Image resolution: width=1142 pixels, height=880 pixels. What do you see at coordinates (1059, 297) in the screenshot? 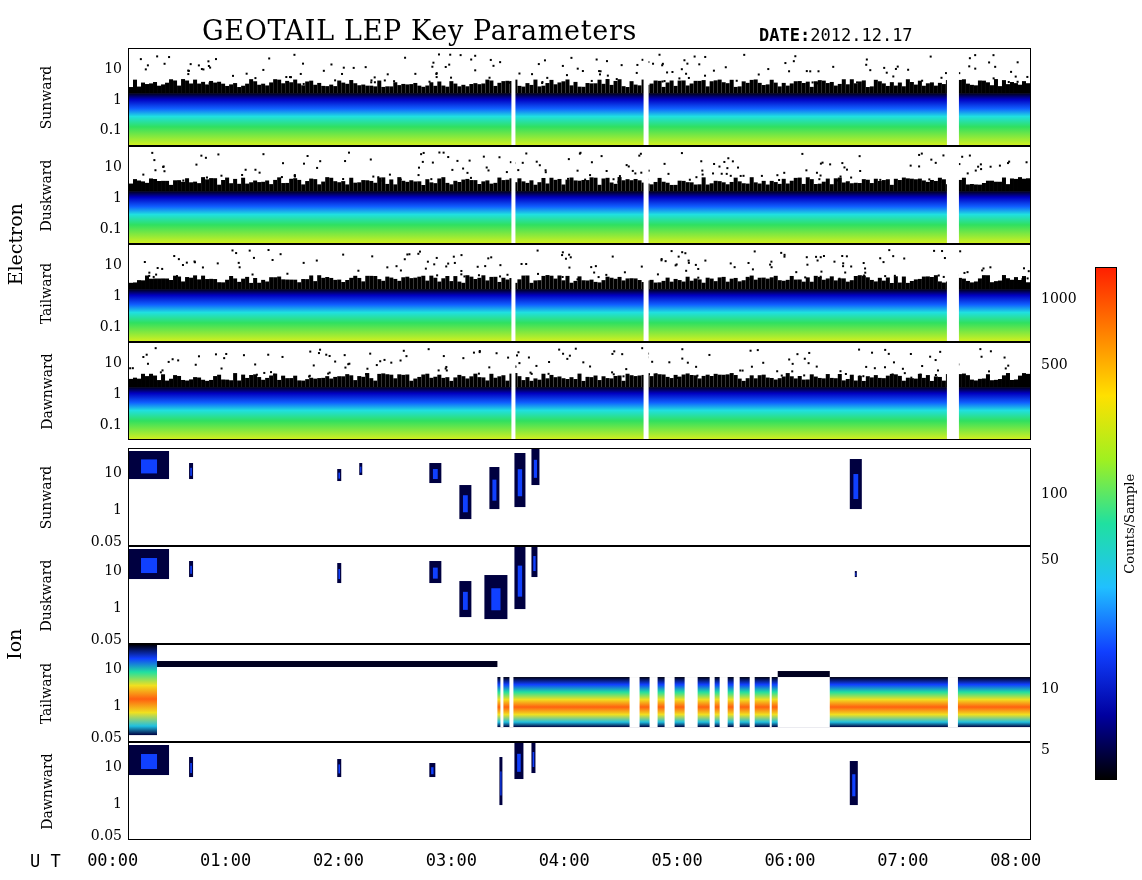
I see `colorbar-tick-label: 1000` at bounding box center [1059, 297].